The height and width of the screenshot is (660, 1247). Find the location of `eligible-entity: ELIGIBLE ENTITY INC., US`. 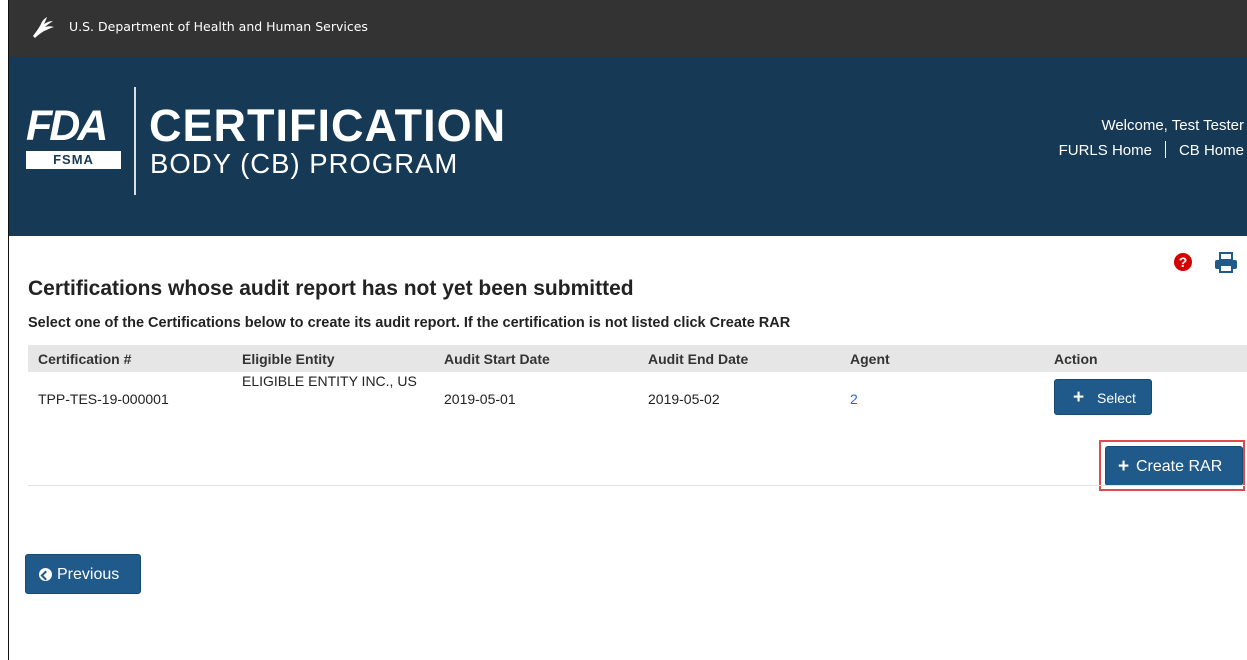

eligible-entity: ELIGIBLE ENTITY INC., US is located at coordinates (329, 381).